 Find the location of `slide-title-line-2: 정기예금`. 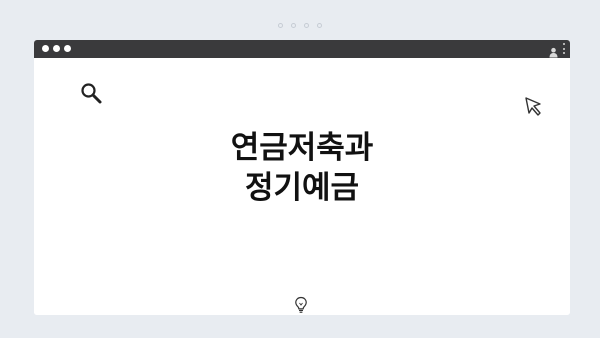

slide-title-line-2: 정기예금 is located at coordinates (302, 188).